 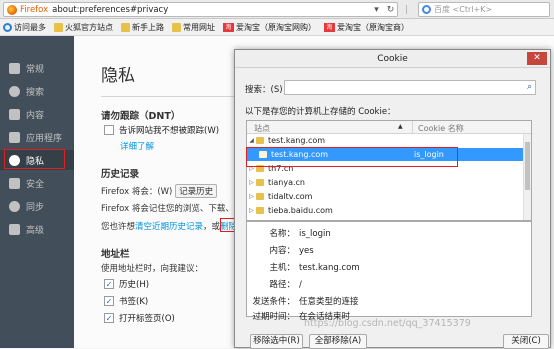 What do you see at coordinates (389, 127) in the screenshot?
I see `cookie-tree-header: 站点 ▲ Cookie 名称` at bounding box center [389, 127].